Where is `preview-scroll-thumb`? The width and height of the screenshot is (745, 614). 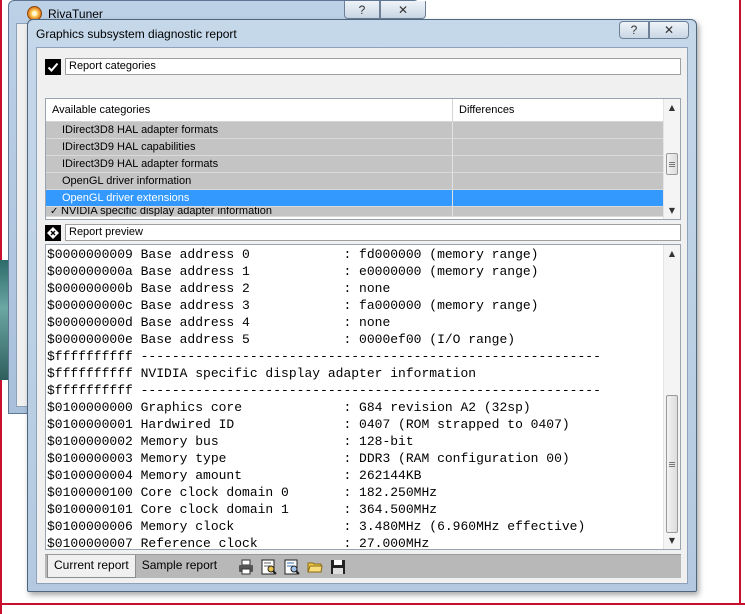
preview-scroll-thumb is located at coordinates (672, 464).